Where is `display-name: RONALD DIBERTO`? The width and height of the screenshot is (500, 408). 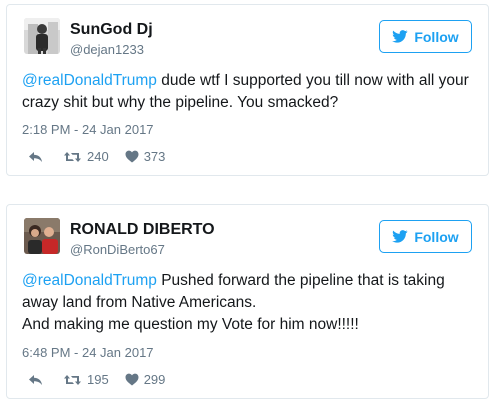 display-name: RONALD DIBERTO is located at coordinates (142, 230).